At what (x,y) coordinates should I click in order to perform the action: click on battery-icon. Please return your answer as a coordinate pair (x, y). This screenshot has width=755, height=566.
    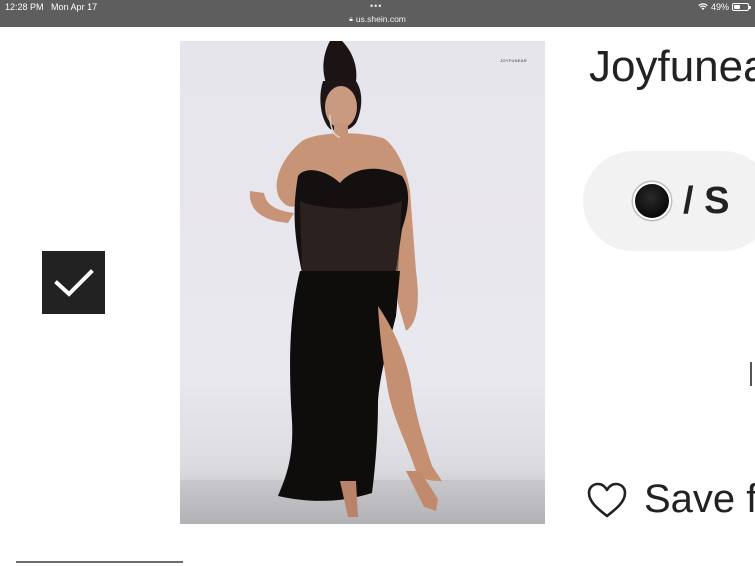
    Looking at the image, I should click on (741, 7).